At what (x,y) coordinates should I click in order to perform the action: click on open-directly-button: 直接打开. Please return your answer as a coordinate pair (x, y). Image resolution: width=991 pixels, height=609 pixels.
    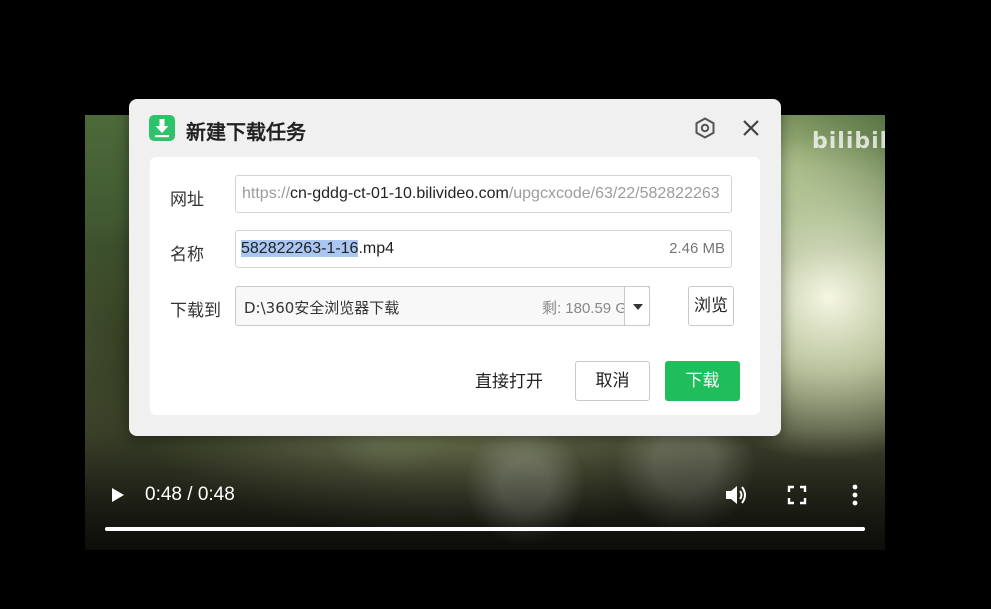
    Looking at the image, I should click on (509, 382).